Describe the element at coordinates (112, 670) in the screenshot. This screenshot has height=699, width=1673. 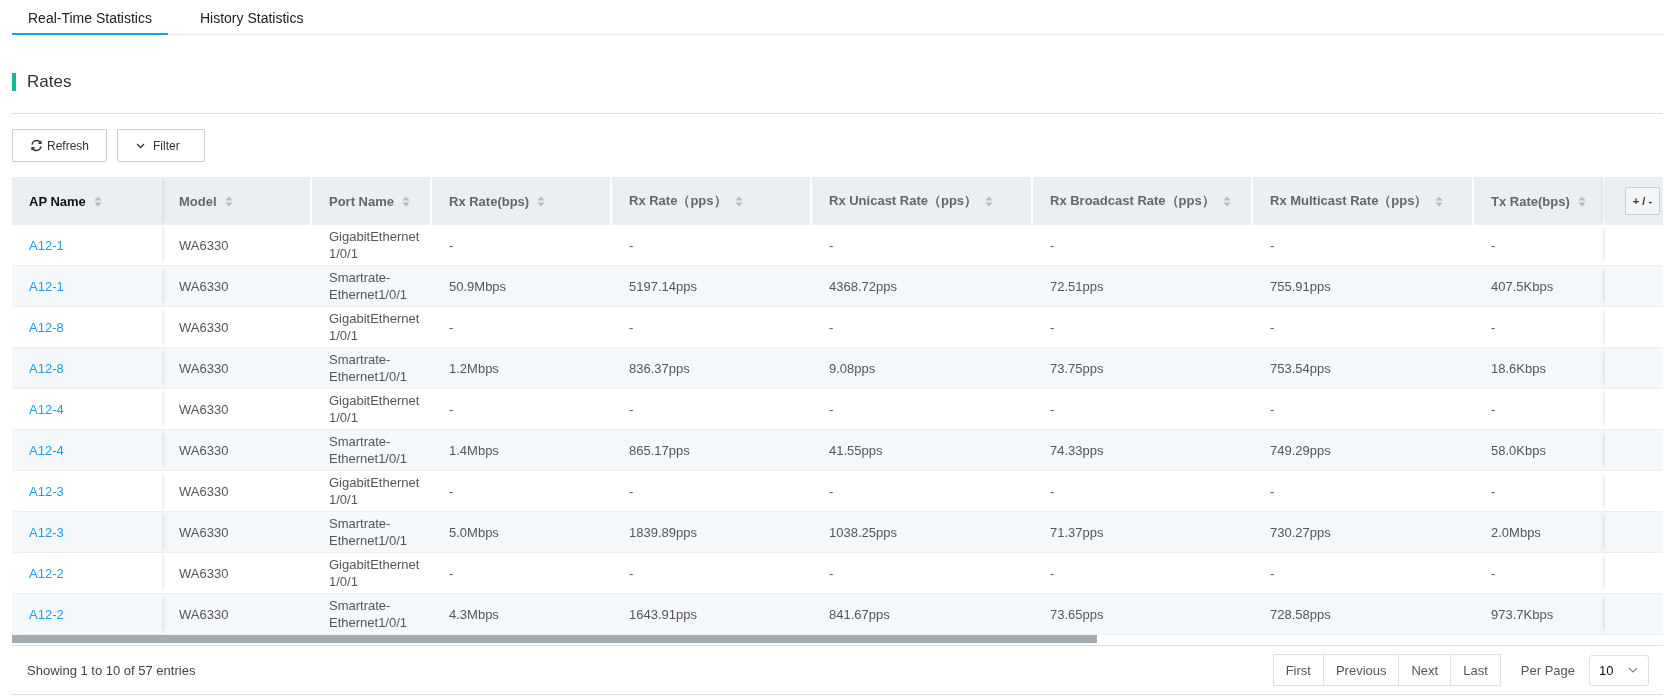
I see `entries-summary: Showing 1 to 10 of 57 entries` at that location.